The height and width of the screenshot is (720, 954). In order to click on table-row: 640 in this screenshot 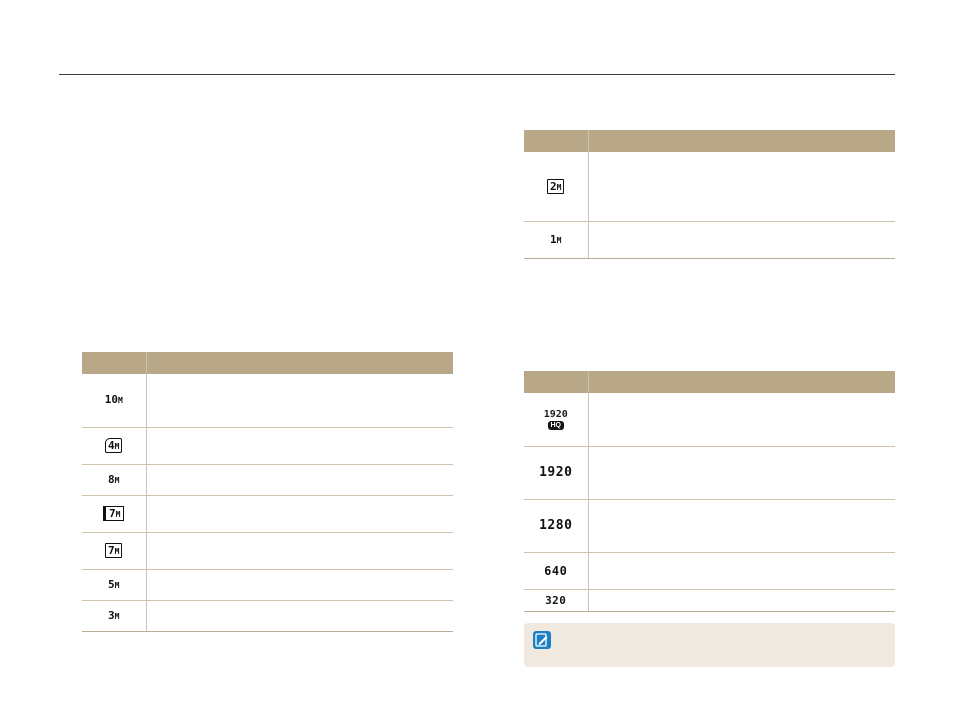, I will do `click(709, 571)`.